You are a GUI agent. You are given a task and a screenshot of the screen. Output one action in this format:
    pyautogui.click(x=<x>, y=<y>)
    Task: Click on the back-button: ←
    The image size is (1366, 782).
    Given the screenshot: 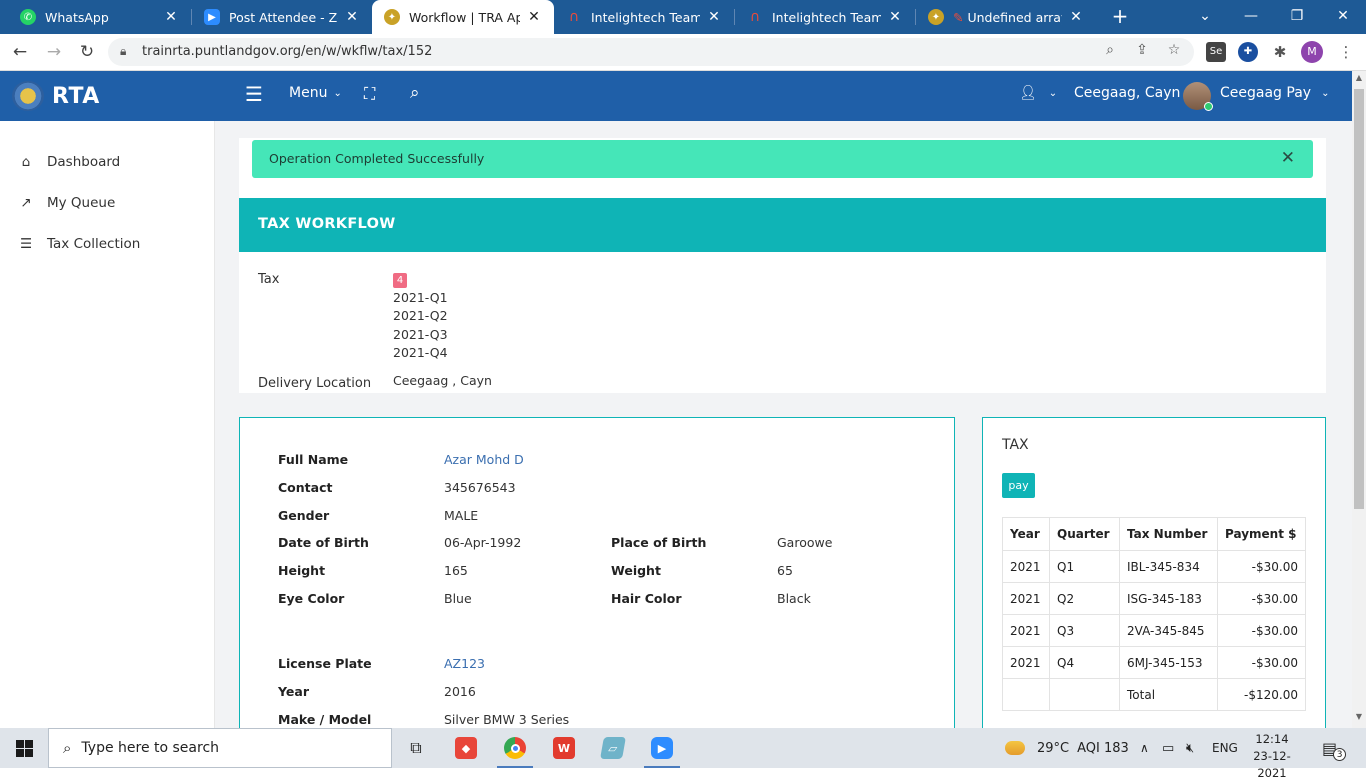 What is the action you would take?
    pyautogui.click(x=20, y=53)
    